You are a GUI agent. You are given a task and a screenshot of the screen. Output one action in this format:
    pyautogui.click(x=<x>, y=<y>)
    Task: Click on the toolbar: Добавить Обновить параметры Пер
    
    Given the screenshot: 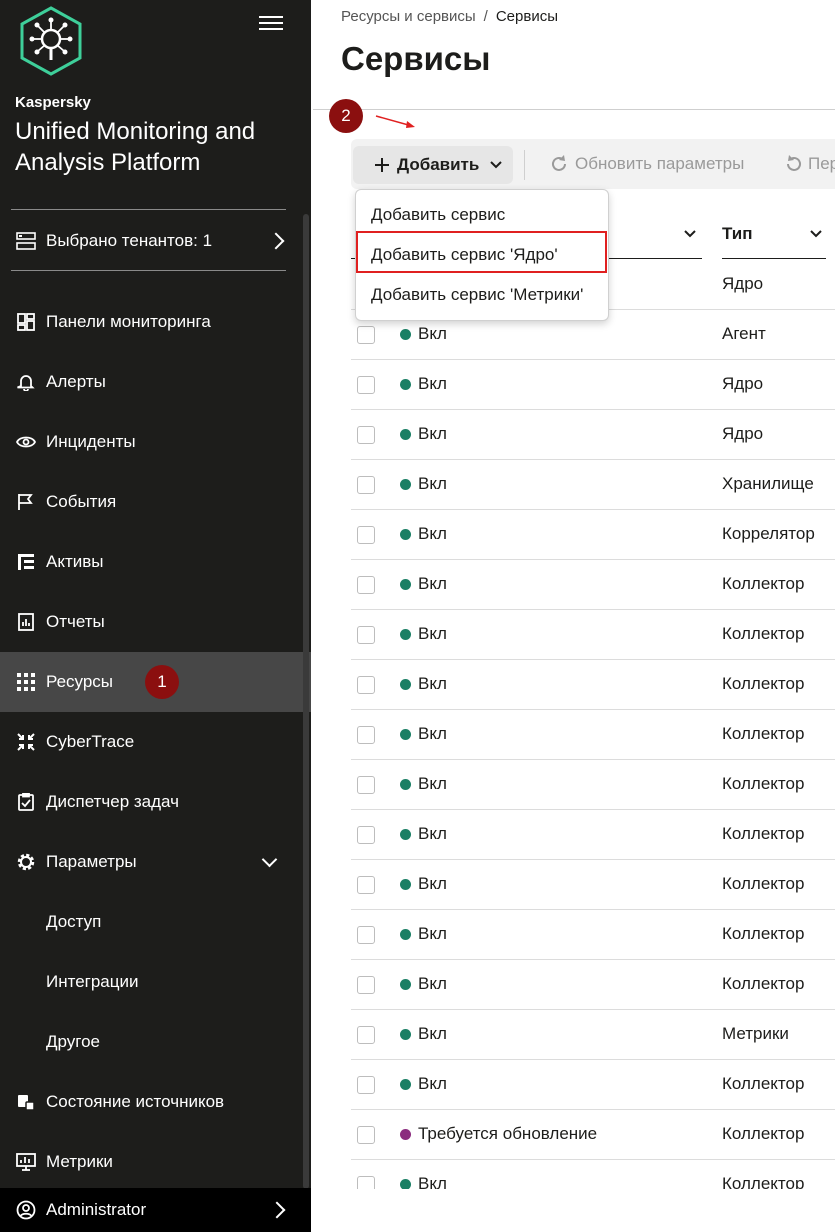 What is the action you would take?
    pyautogui.click(x=593, y=164)
    